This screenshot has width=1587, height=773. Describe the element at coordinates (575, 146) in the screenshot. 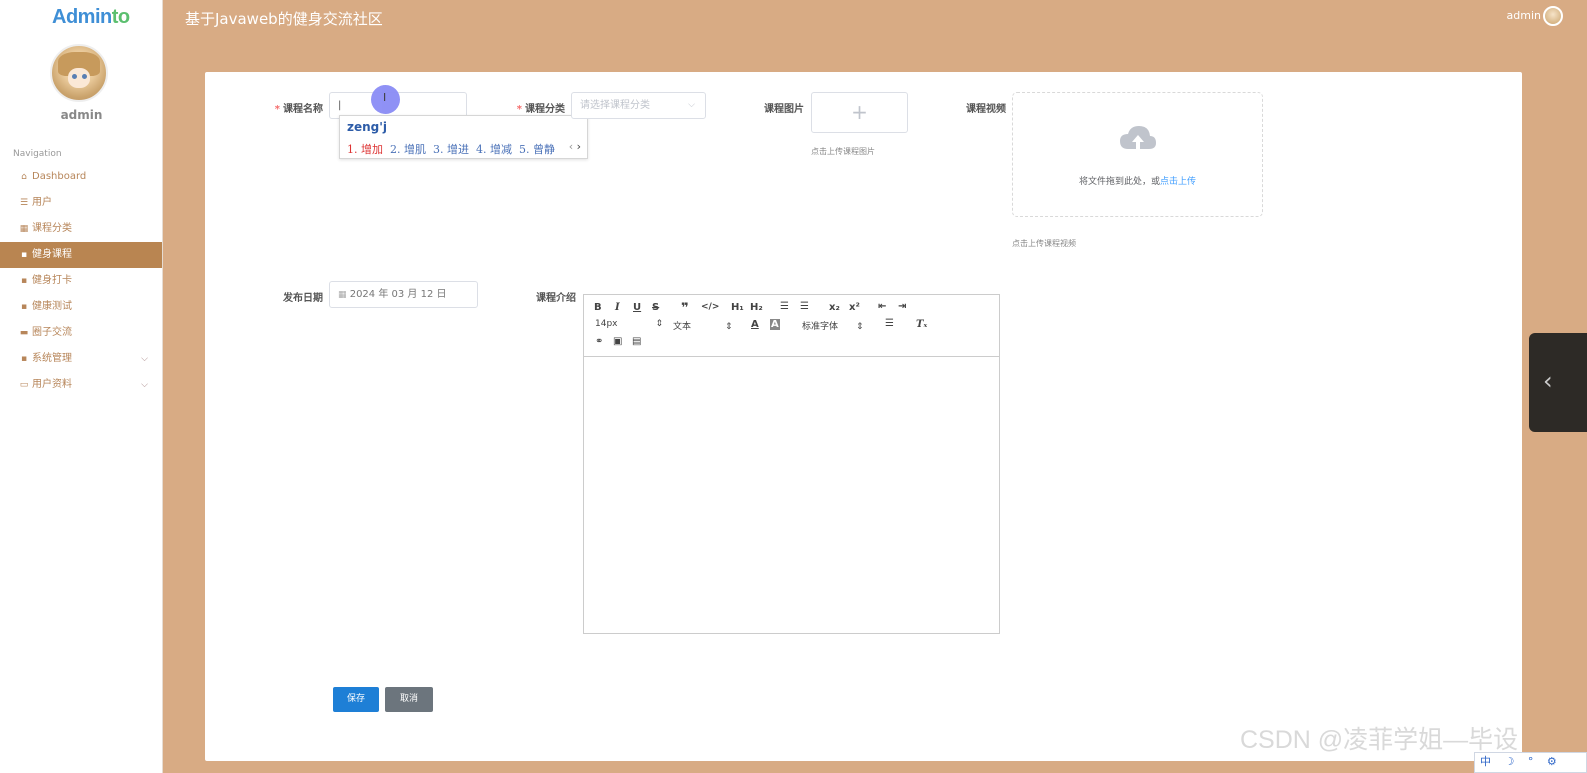

I see `ime-page-nav: ‹ ›` at that location.